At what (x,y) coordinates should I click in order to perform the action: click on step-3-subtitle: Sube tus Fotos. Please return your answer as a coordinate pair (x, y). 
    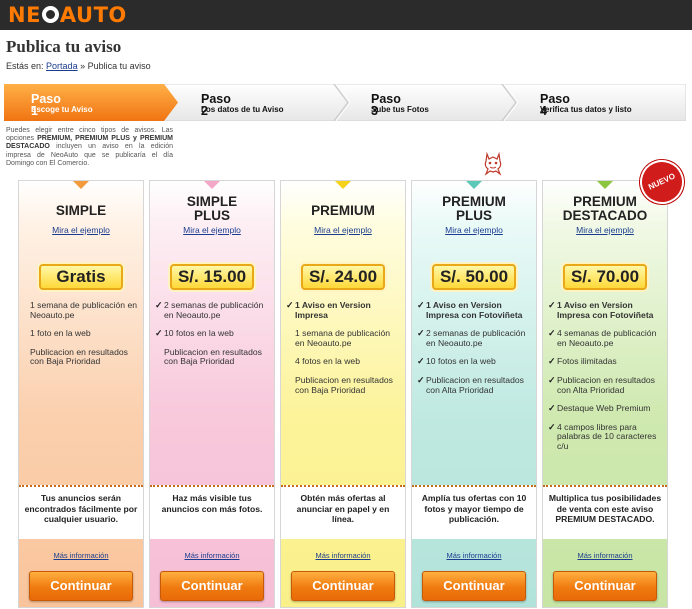
    Looking at the image, I should click on (400, 109).